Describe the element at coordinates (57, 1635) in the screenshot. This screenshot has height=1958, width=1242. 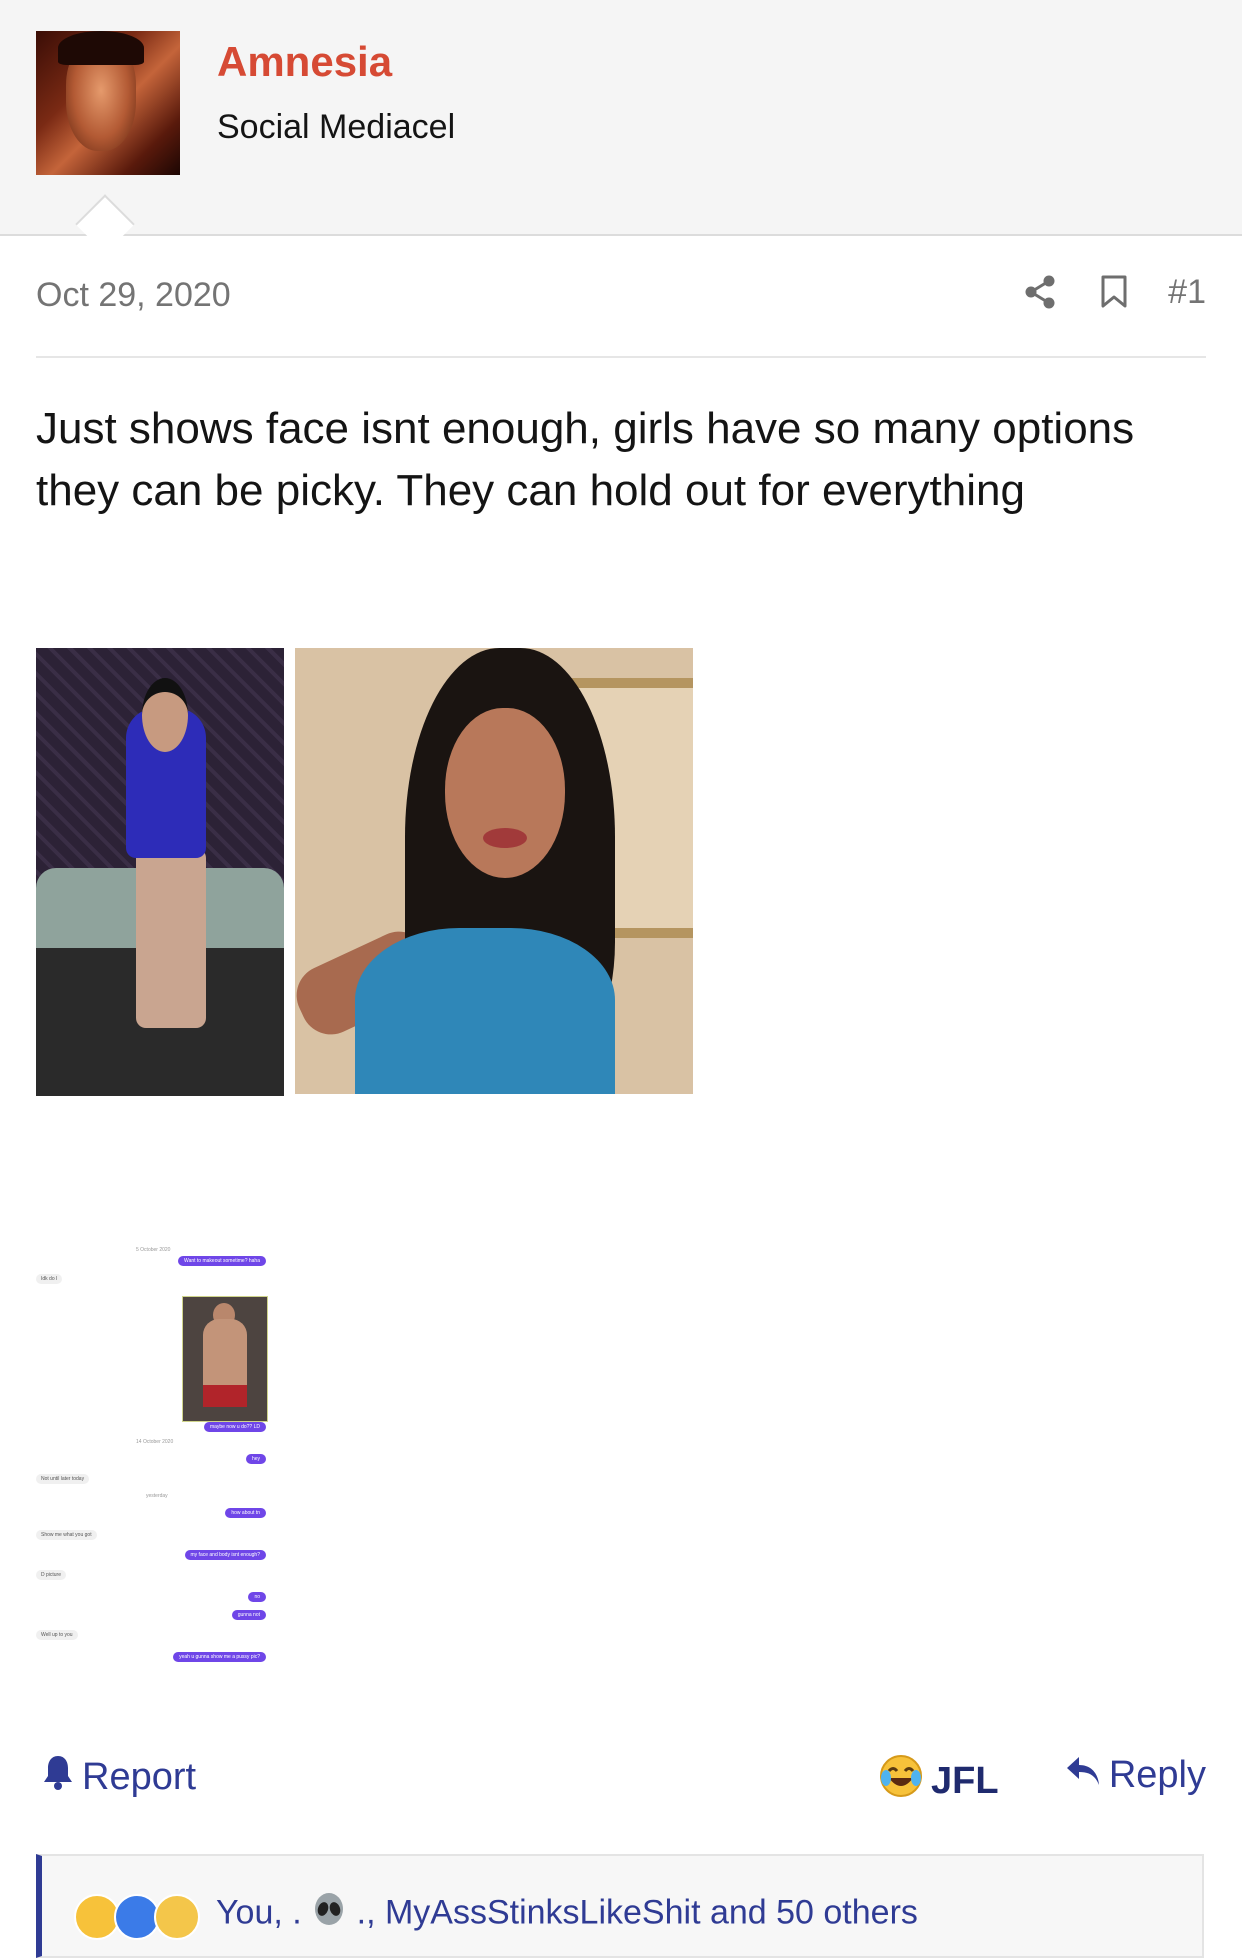
I see `chat-received-message: Well up to you` at that location.